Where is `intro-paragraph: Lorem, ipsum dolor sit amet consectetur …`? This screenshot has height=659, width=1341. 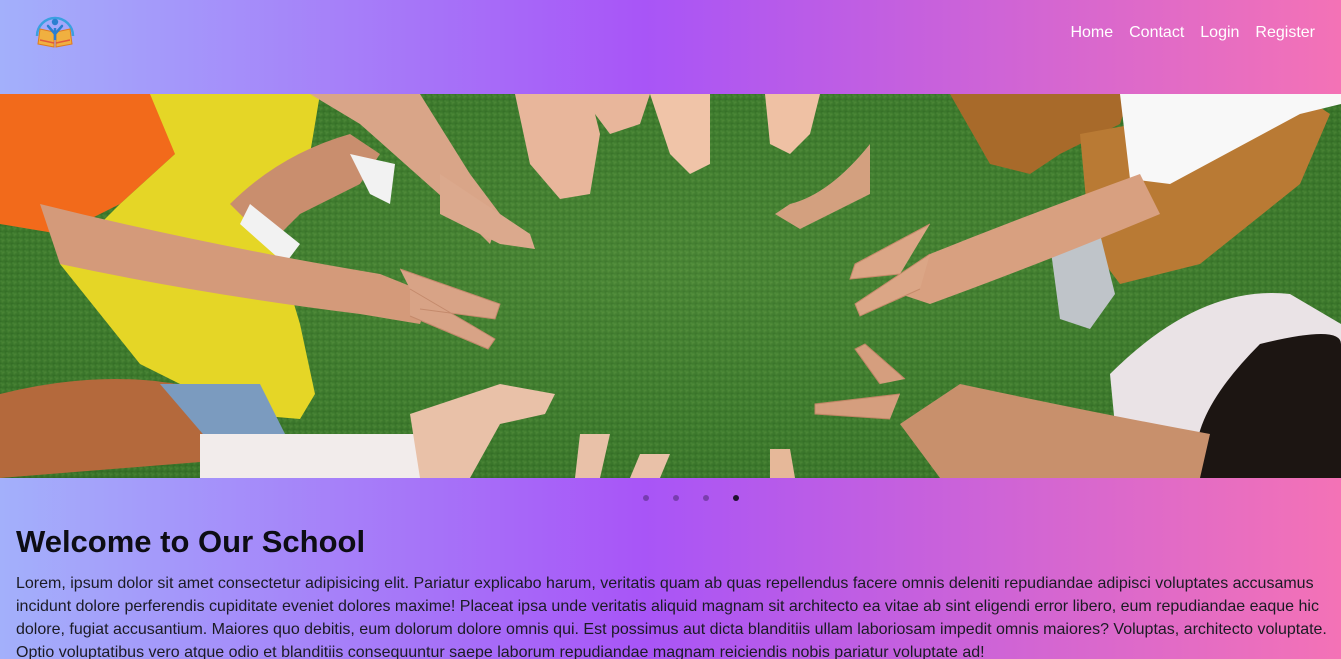
intro-paragraph: Lorem, ipsum dolor sit amet consectetur … is located at coordinates (671, 617).